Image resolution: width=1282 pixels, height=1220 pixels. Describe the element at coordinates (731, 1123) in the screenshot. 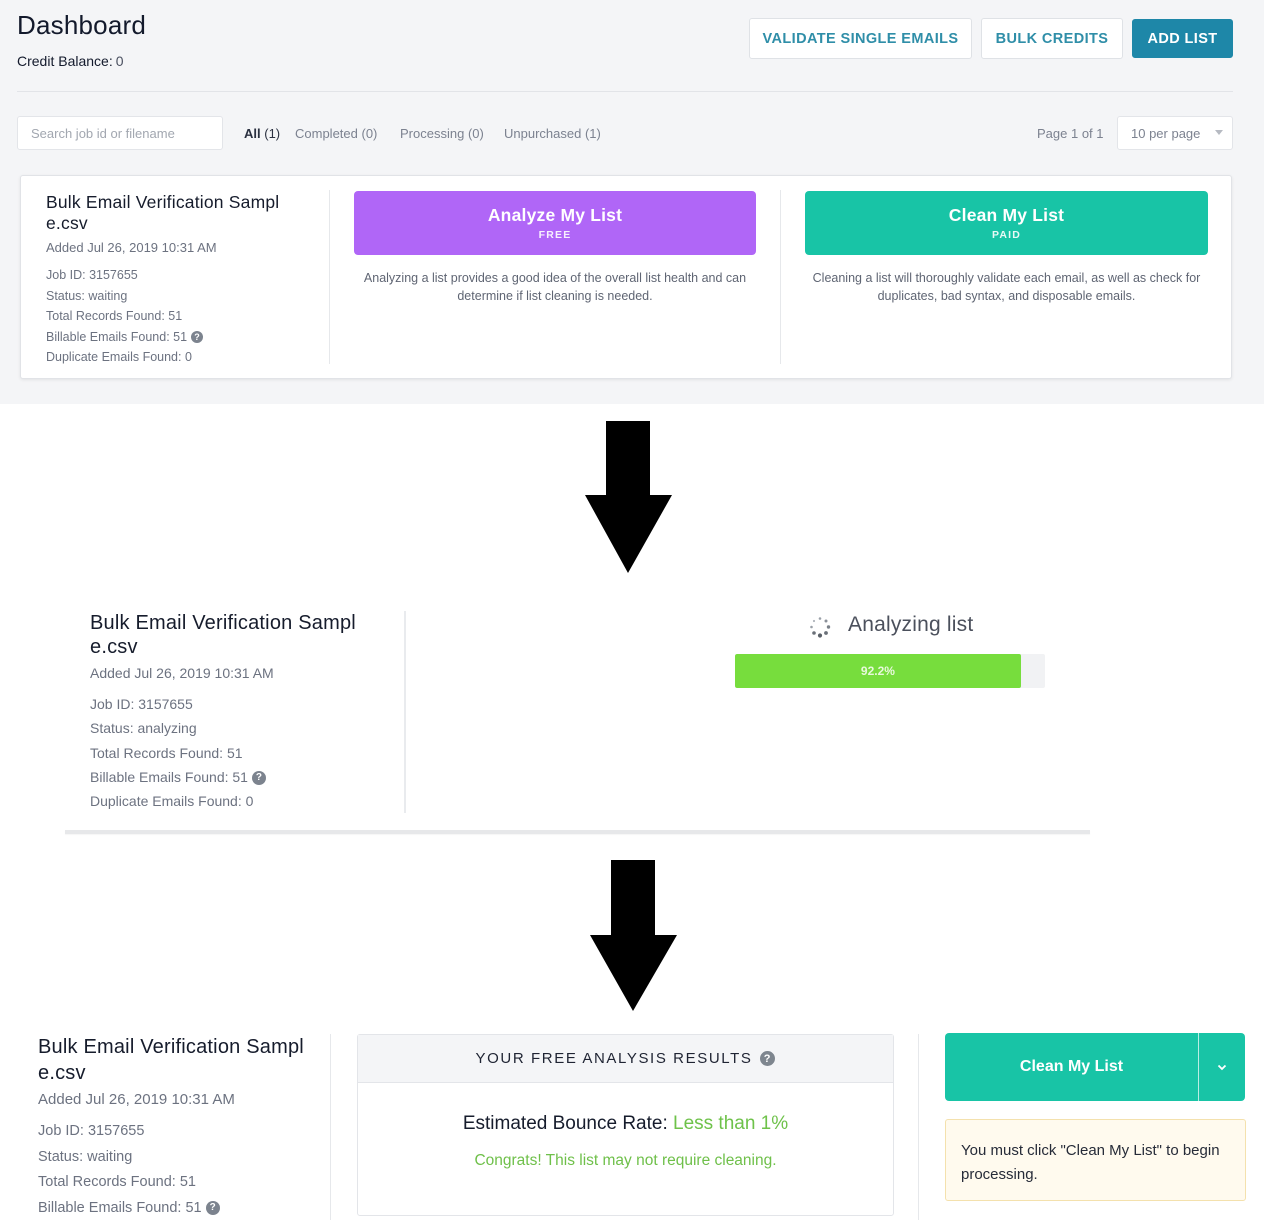

I see `bounce-rate-value: Less than 1%` at that location.